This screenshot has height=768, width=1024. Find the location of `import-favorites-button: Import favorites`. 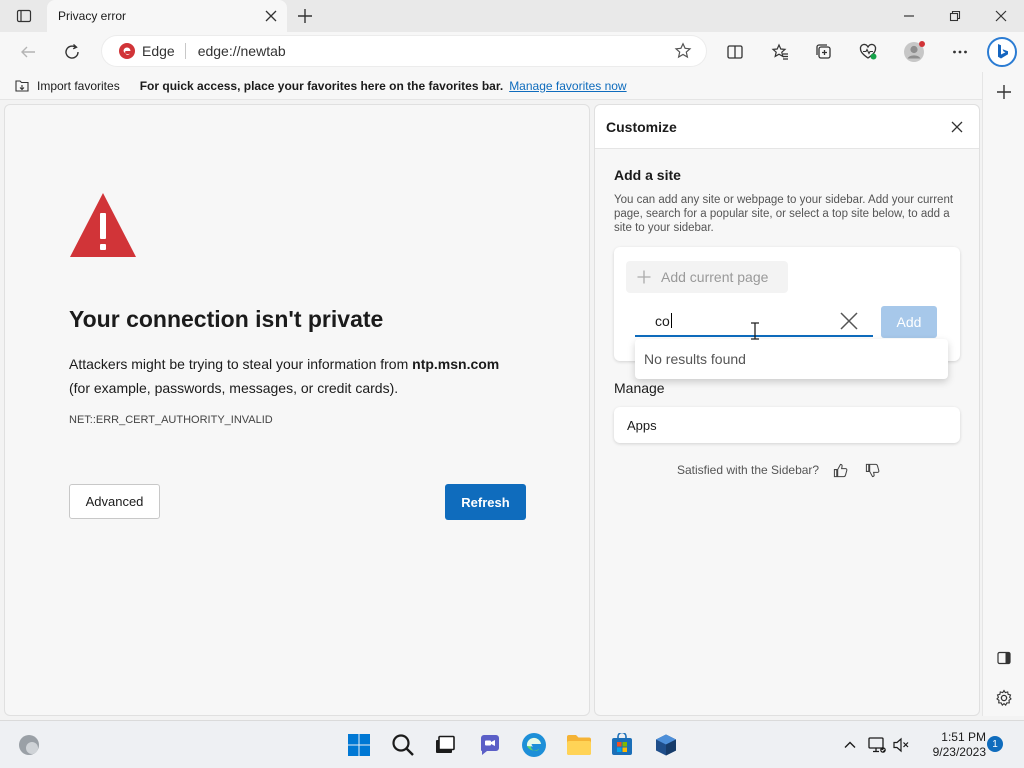

import-favorites-button: Import favorites is located at coordinates (67, 86).